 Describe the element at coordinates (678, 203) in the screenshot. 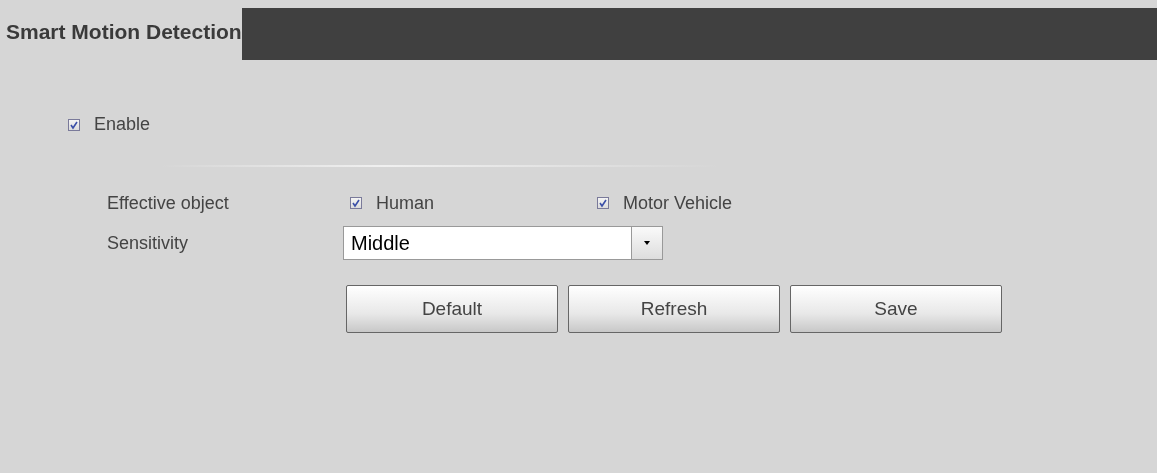

I see `object-label: Motor Vehicle` at that location.